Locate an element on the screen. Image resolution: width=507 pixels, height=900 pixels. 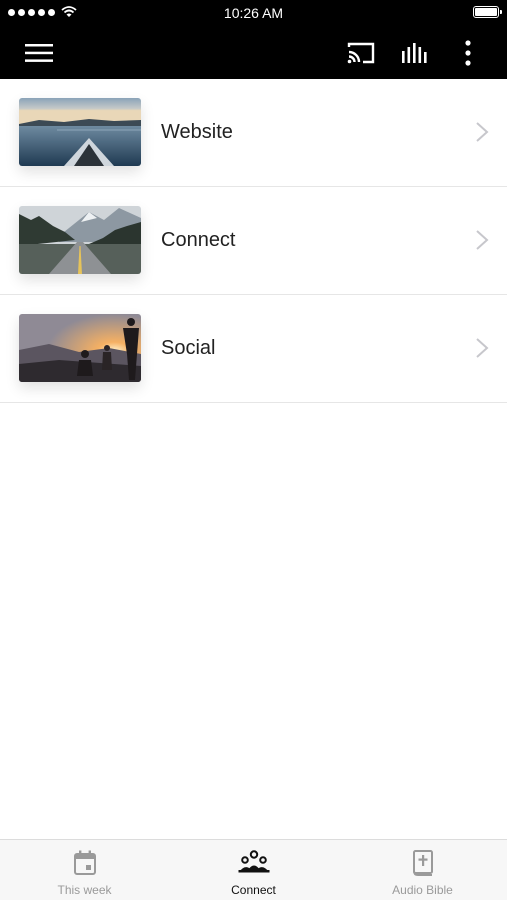
lake-kayak-photo is located at coordinates (80, 132).